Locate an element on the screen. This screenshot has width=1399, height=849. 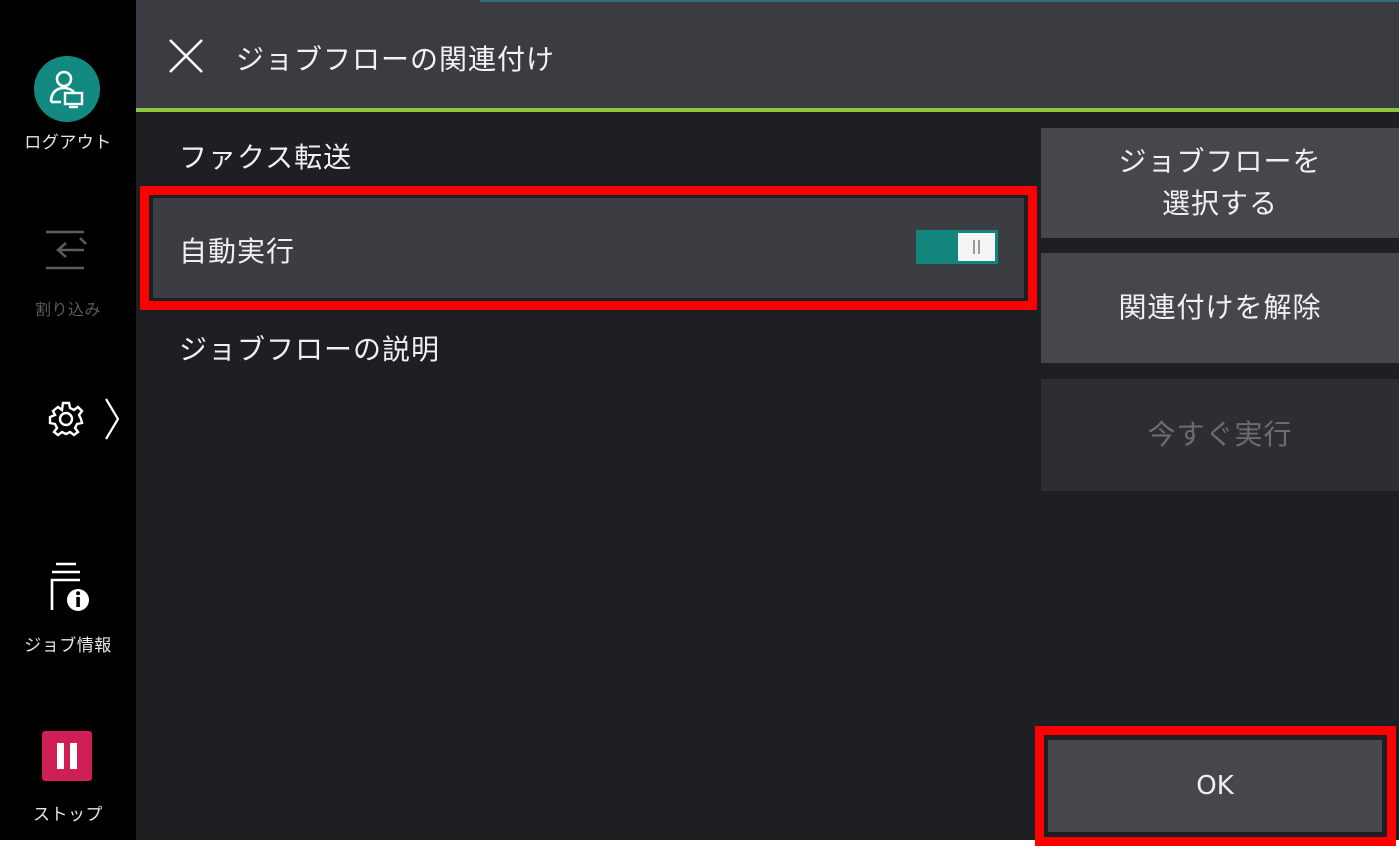
ok-button: OK is located at coordinates (1215, 786).